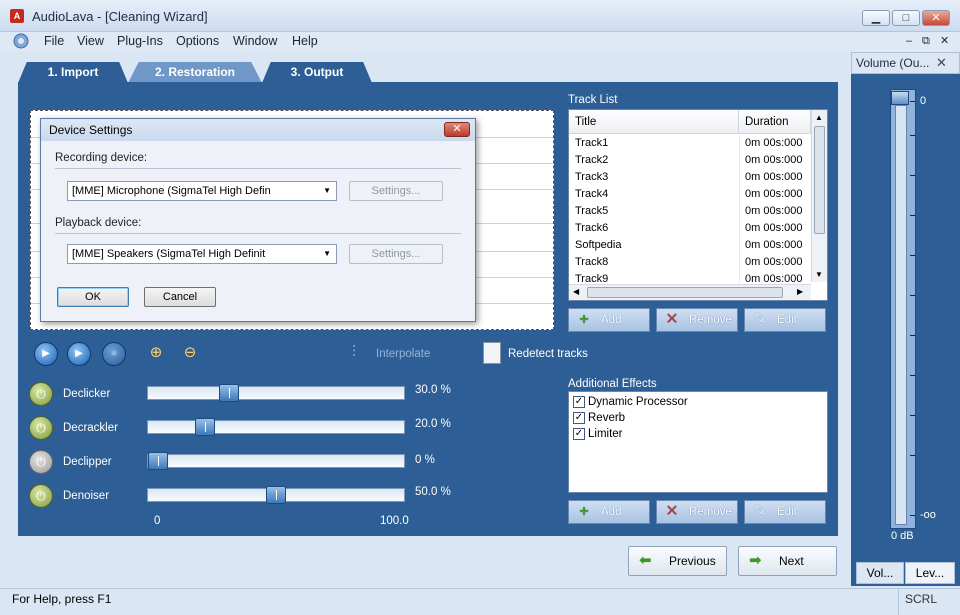 This screenshot has width=960, height=615. What do you see at coordinates (403, 354) in the screenshot?
I see `interpolate-button: Interpolate` at bounding box center [403, 354].